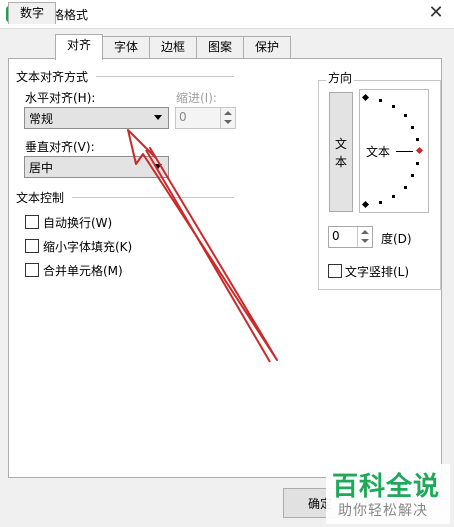 The height and width of the screenshot is (527, 454). What do you see at coordinates (208, 256) in the screenshot?
I see `annotation-arrow-shaft` at bounding box center [208, 256].